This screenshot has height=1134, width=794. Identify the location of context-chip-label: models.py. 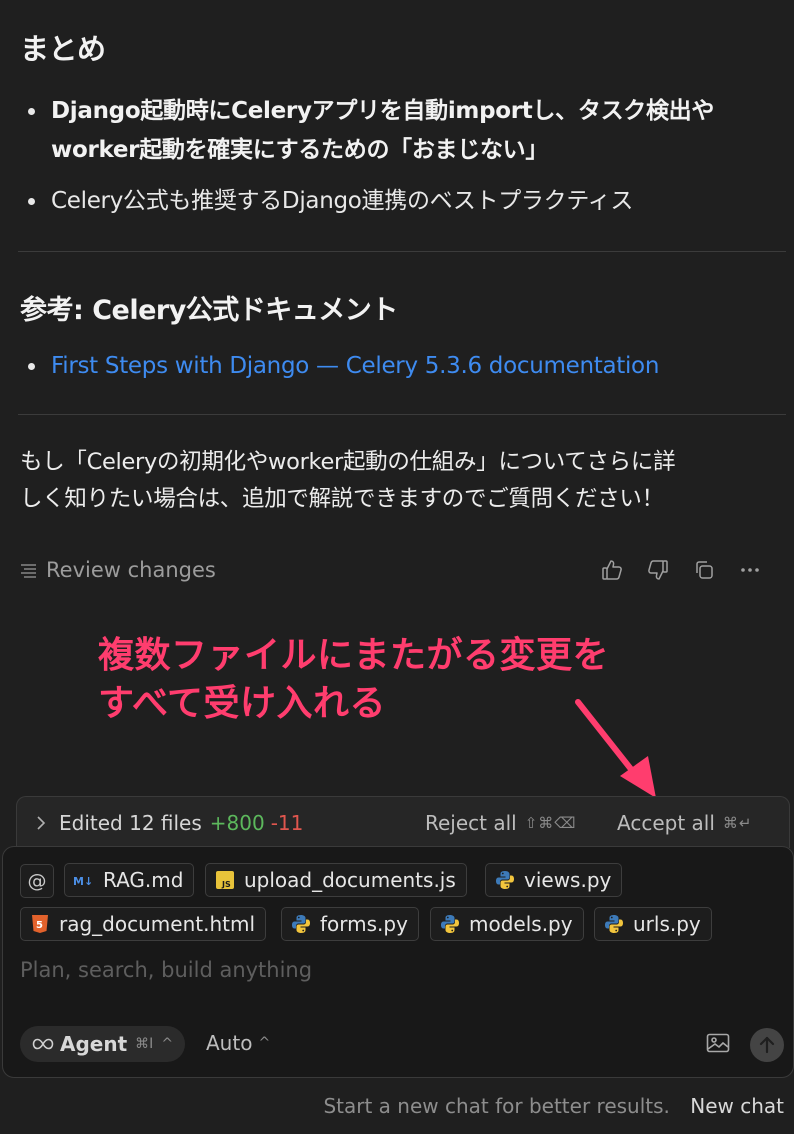
(521, 924).